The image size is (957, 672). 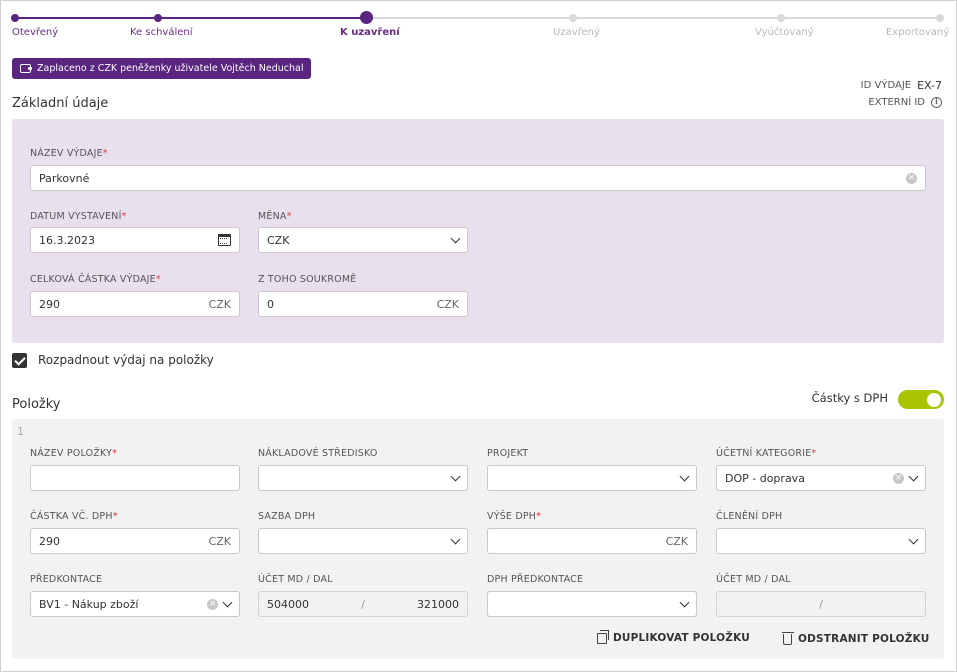 I want to click on step-closing: K uzavření, so click(x=370, y=32).